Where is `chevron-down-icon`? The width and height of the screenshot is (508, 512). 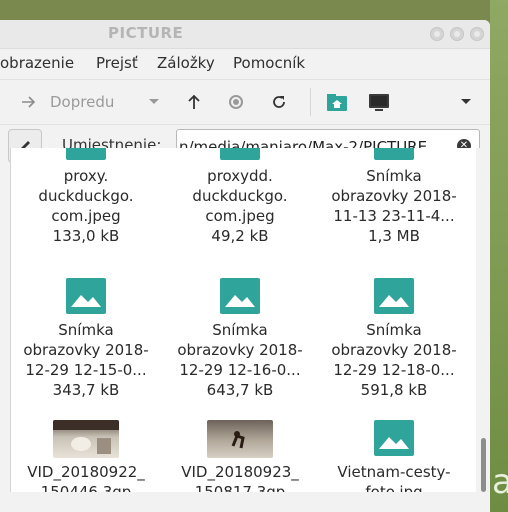 chevron-down-icon is located at coordinates (154, 102).